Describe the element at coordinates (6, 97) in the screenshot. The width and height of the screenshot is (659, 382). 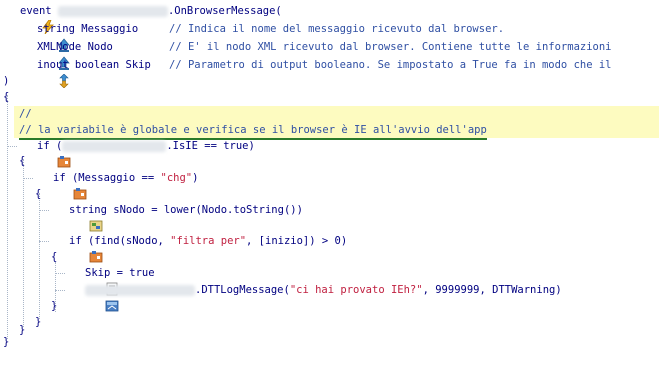
I see `open-brace: {` at that location.